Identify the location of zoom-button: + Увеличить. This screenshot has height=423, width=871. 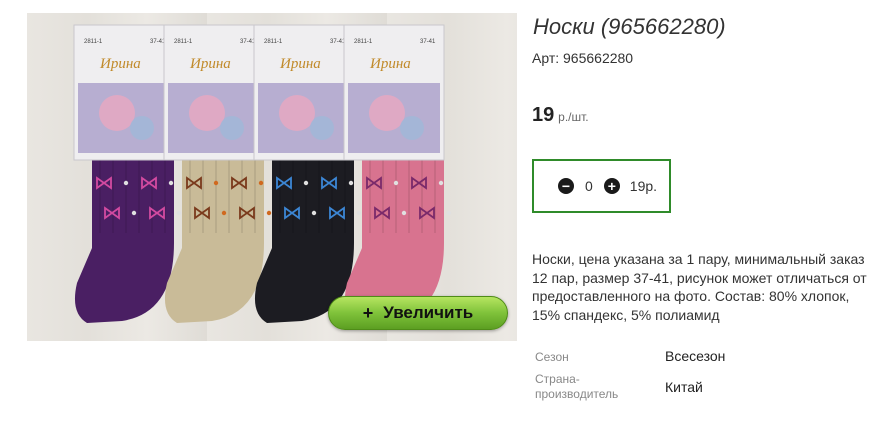
(418, 313).